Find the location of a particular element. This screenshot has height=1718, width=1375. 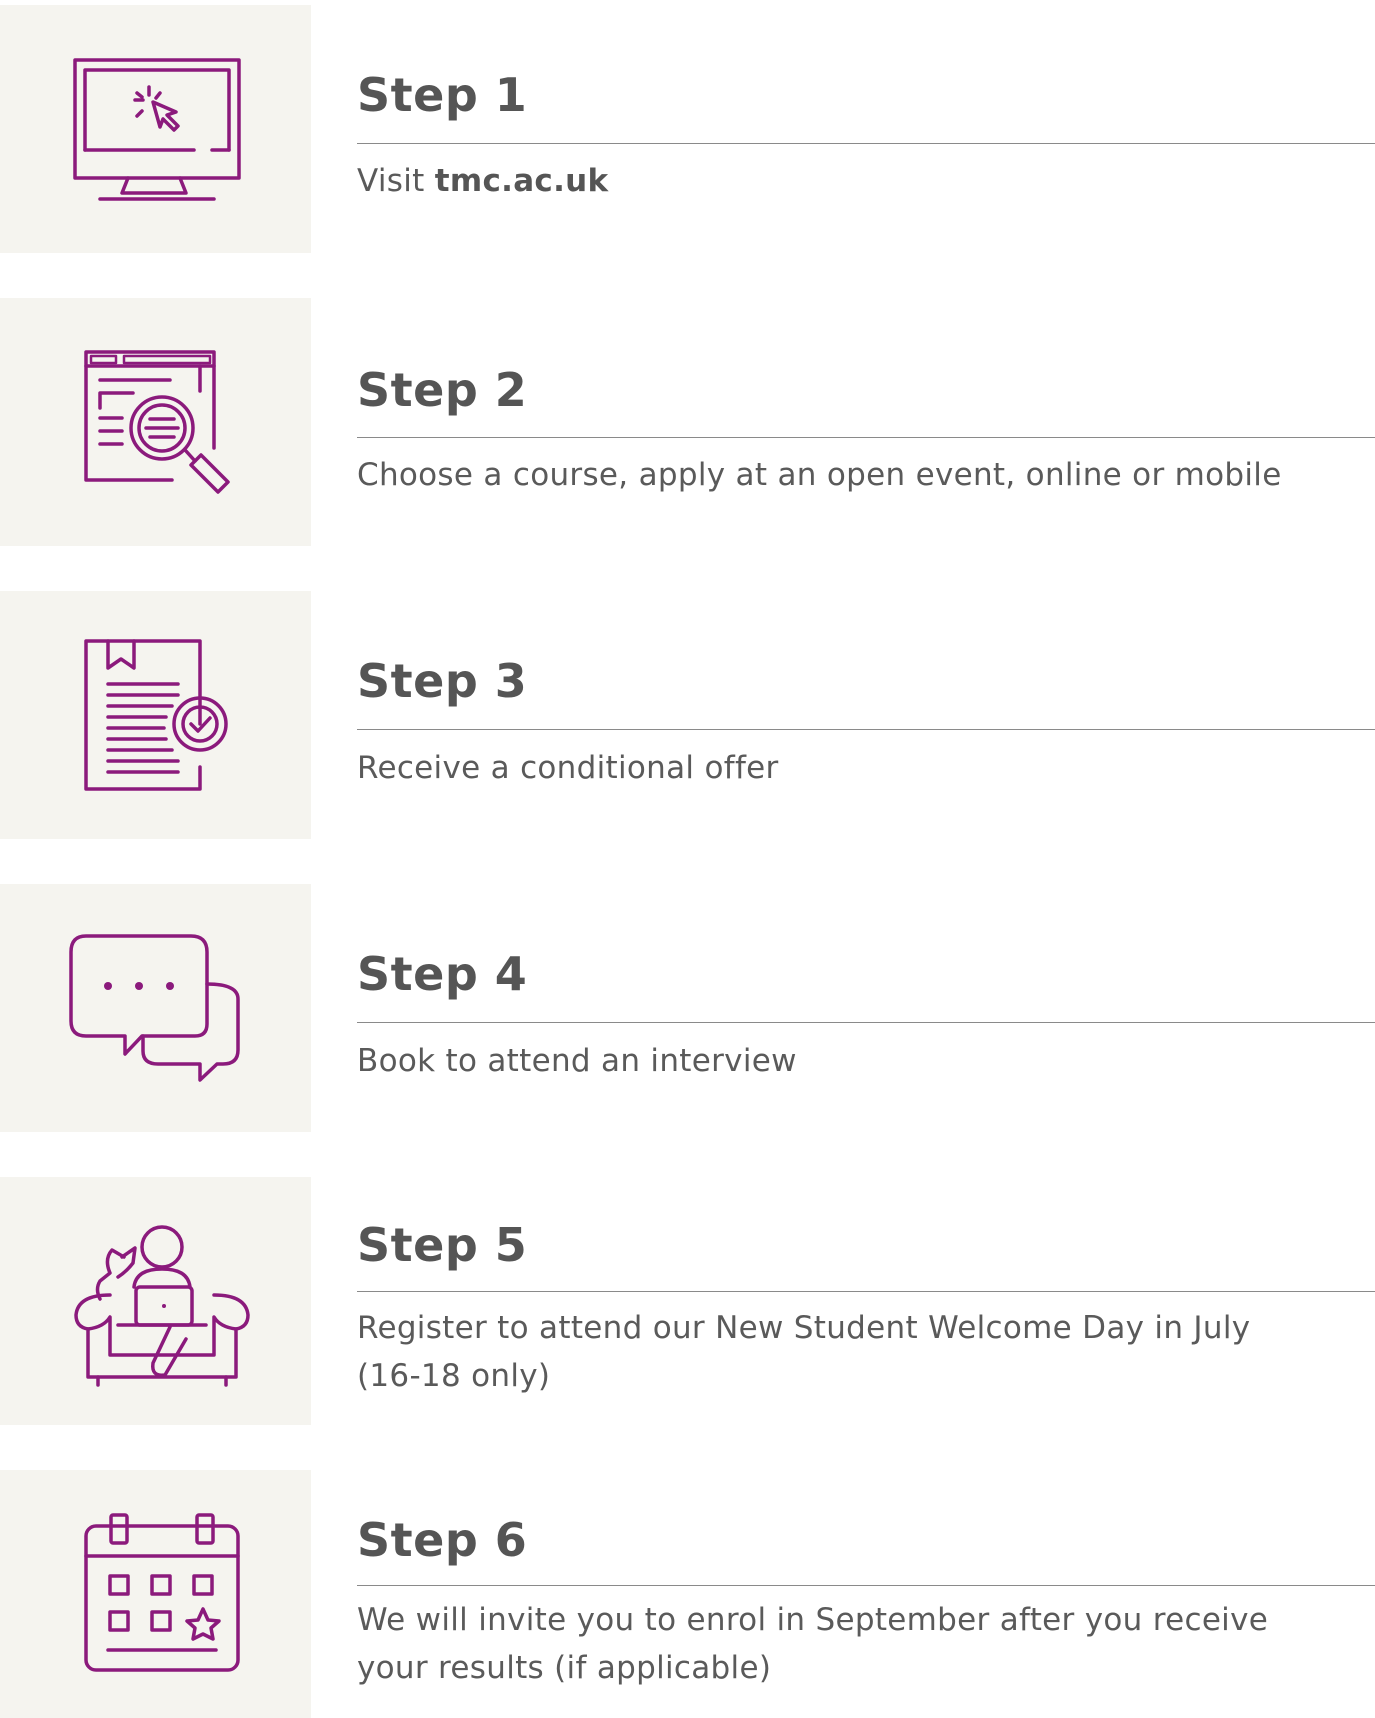

step-3: Step 3 Receive a conditional offer is located at coordinates (687, 715).